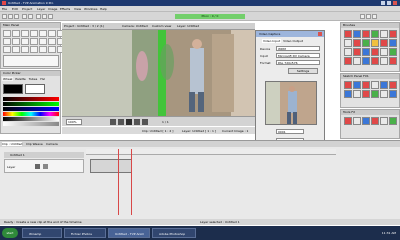 Image resolution: width=400 pixels, height=240 pixels. I want to click on move-icon, so click(43, 41).